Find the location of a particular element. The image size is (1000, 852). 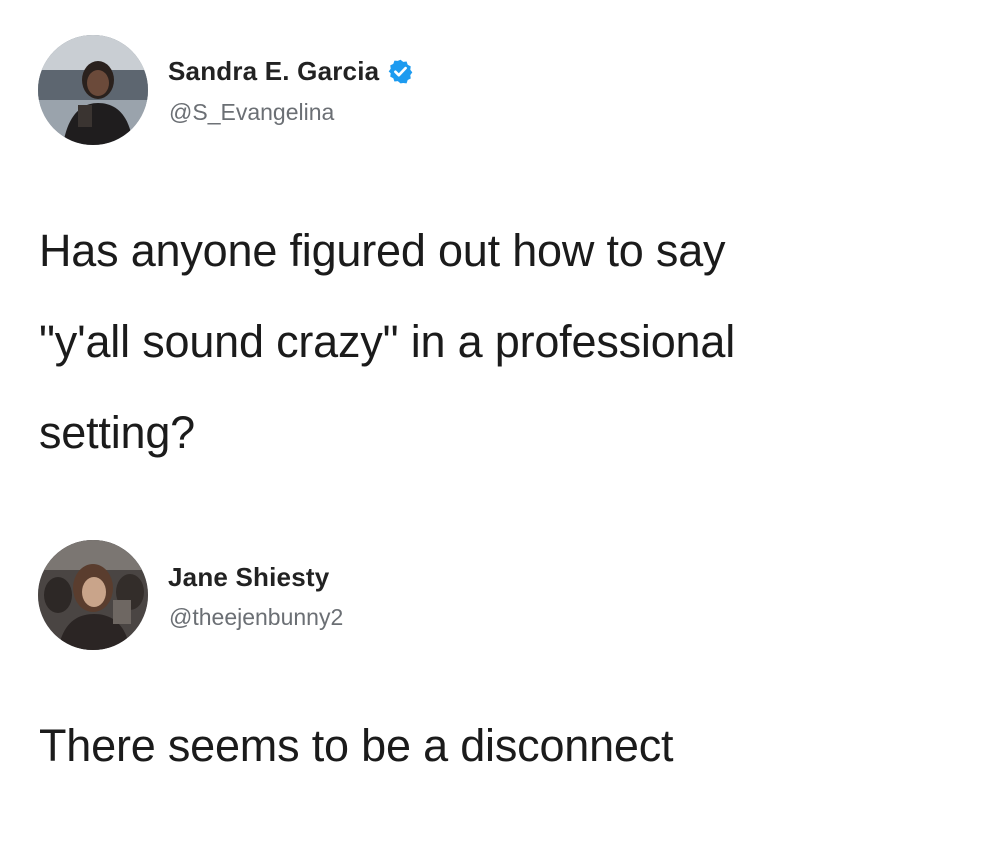

tweet-text-line: Has anyone figured out how to say is located at coordinates (382, 250).